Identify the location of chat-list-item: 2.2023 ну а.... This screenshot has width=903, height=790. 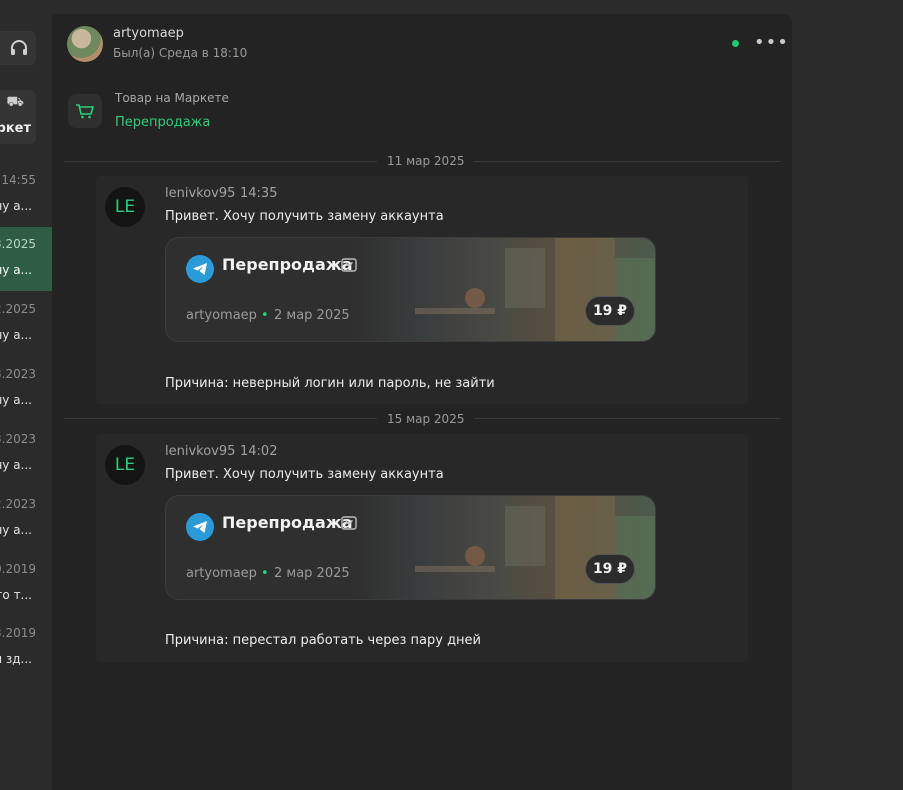
(26, 519).